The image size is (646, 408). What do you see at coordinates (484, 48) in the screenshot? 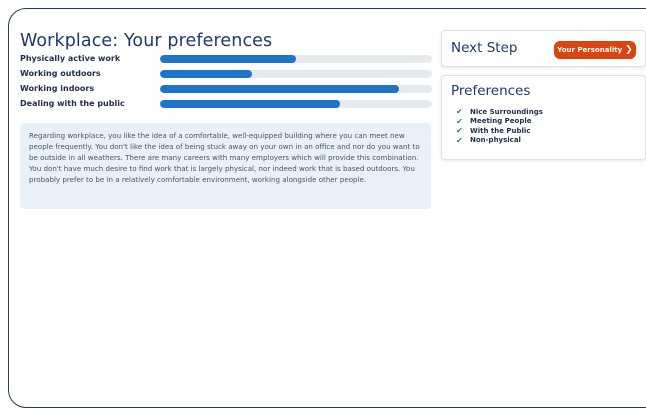
I see `next-step-title: Next Step` at bounding box center [484, 48].